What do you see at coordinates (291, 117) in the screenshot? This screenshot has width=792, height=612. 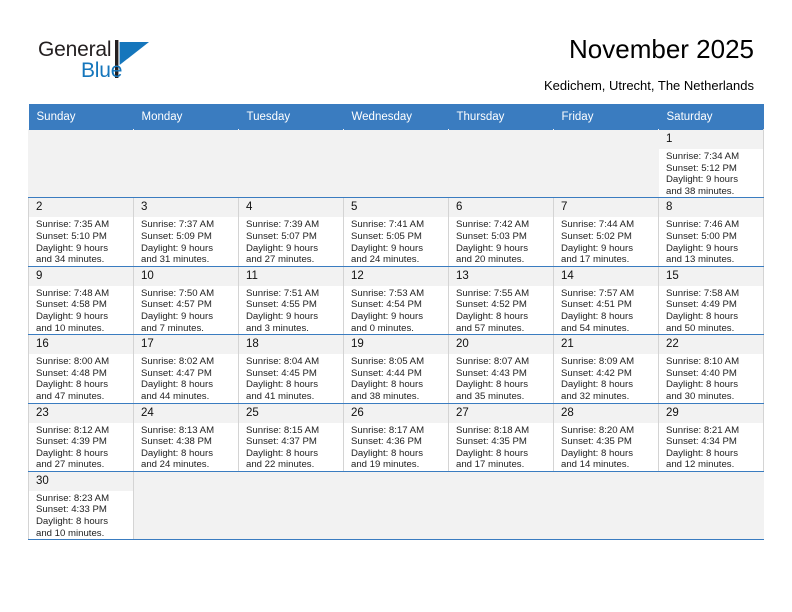 I see `weekday-header-tuesday: Tuesday` at bounding box center [291, 117].